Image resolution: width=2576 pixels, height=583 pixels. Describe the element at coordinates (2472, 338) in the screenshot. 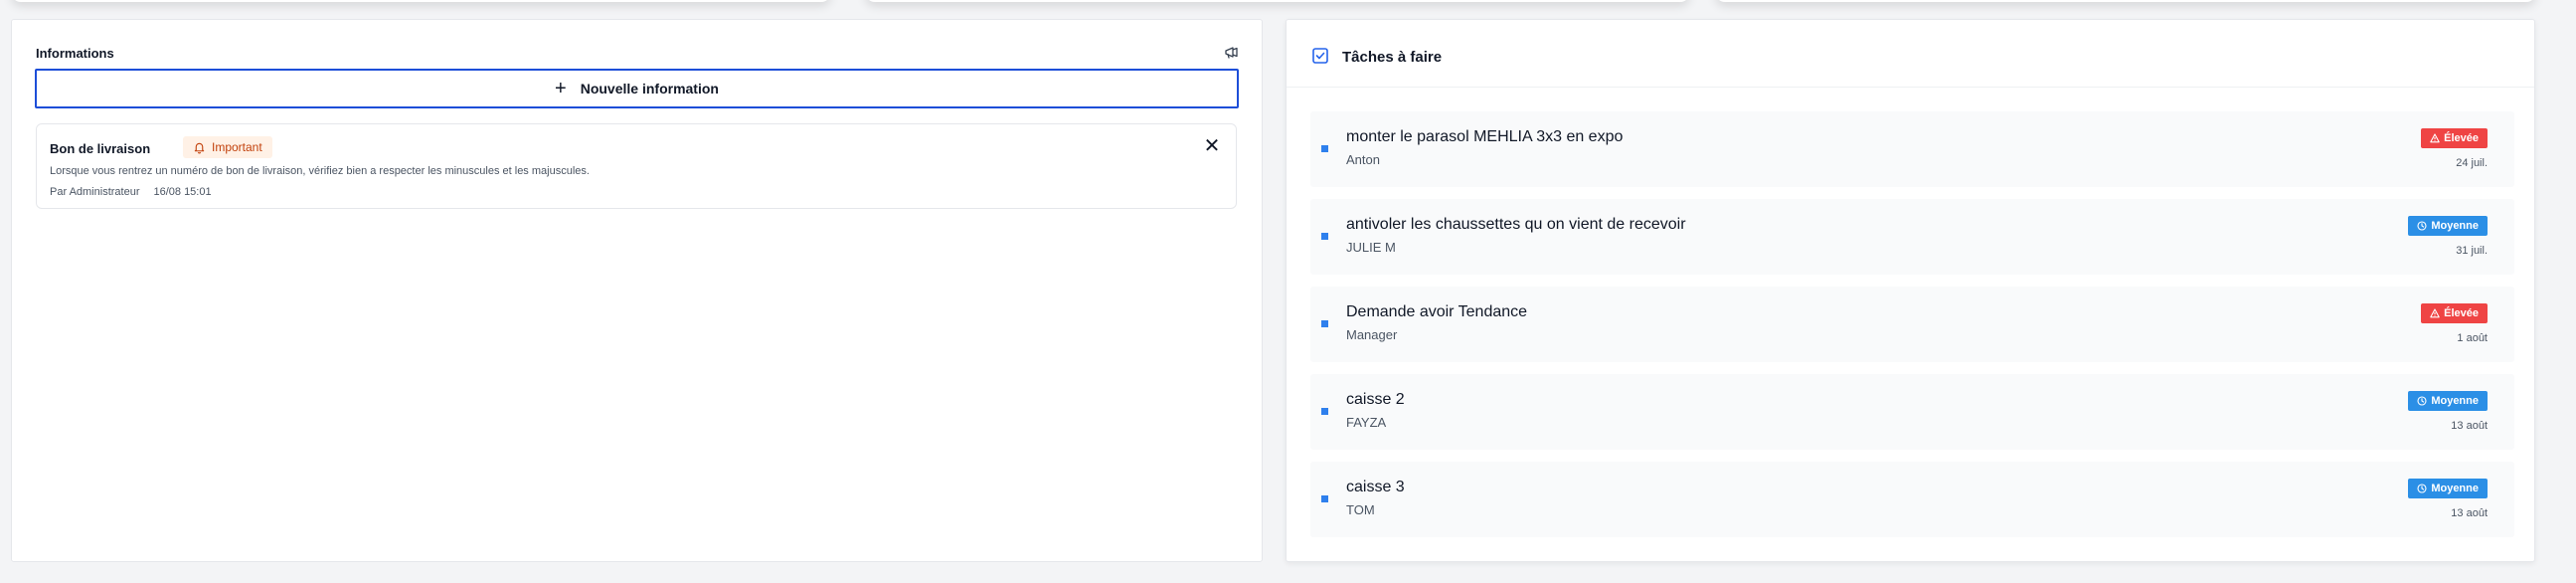

I see `task-due-date: 1 août` at that location.